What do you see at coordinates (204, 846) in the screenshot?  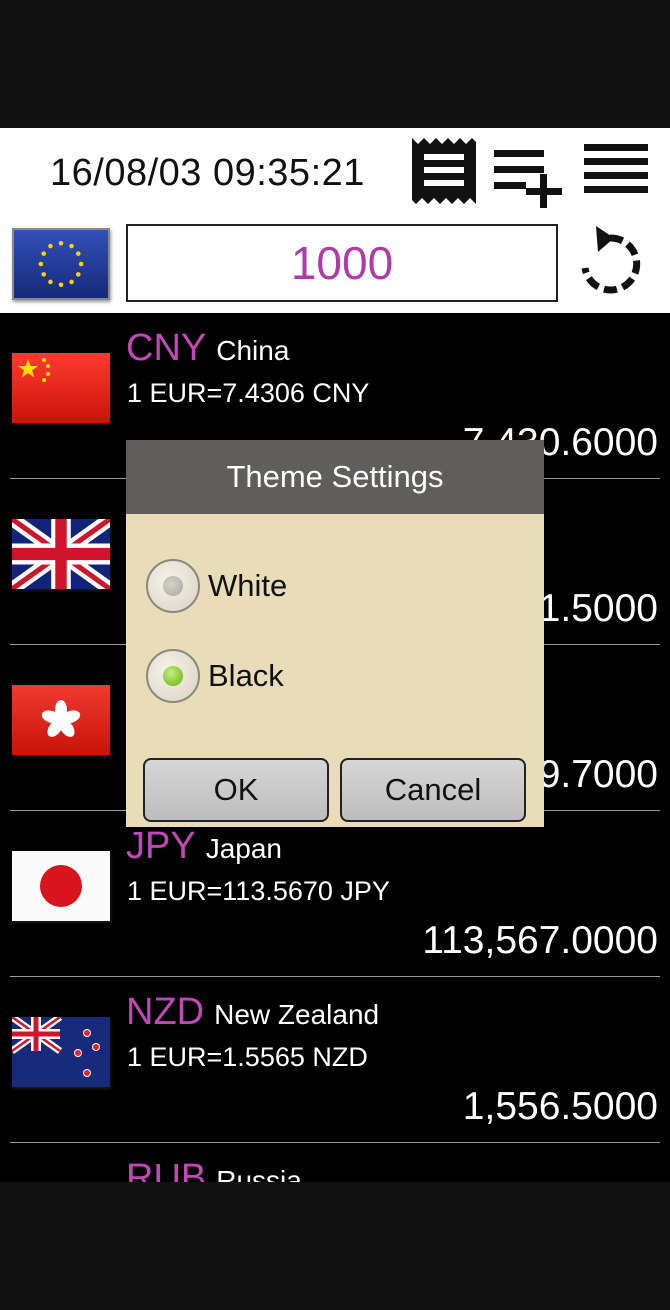 I see `currency-code: JPY Japan` at bounding box center [204, 846].